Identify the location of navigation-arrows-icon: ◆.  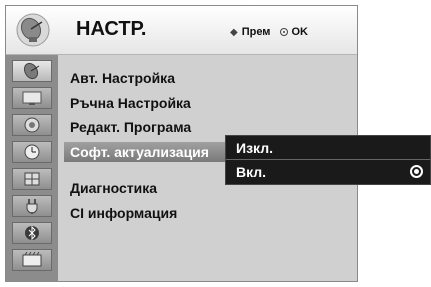
(234, 32).